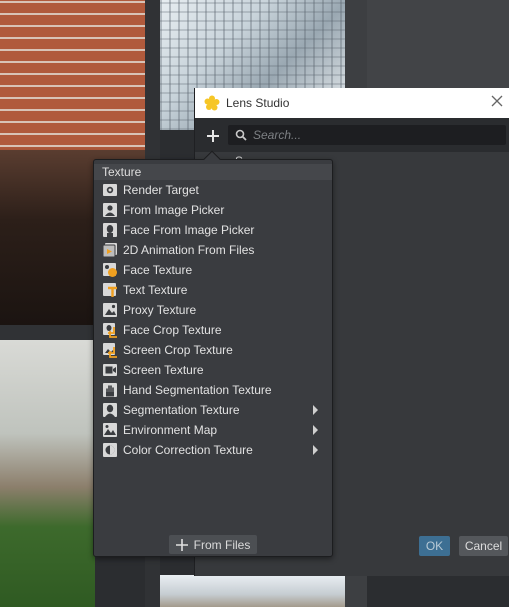 The height and width of the screenshot is (607, 509). Describe the element at coordinates (110, 230) in the screenshot. I see `face-picker-icon` at that location.